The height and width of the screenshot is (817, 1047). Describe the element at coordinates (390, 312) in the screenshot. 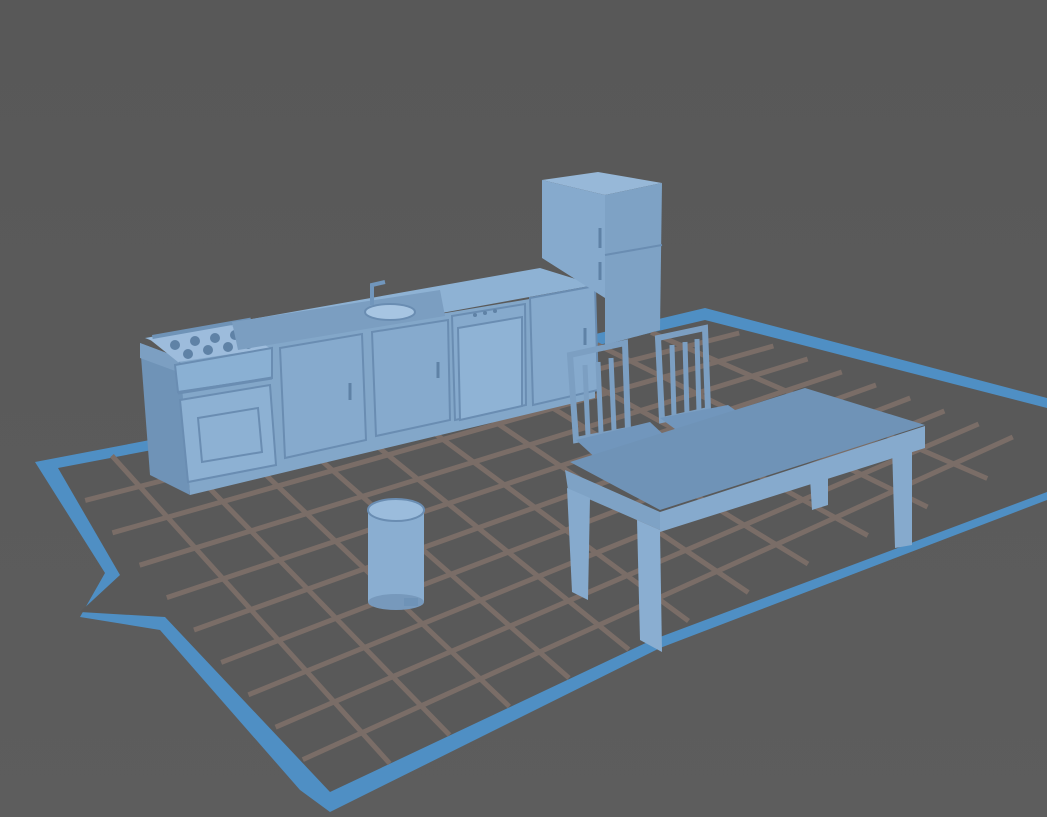

I see `sink-basin` at that location.